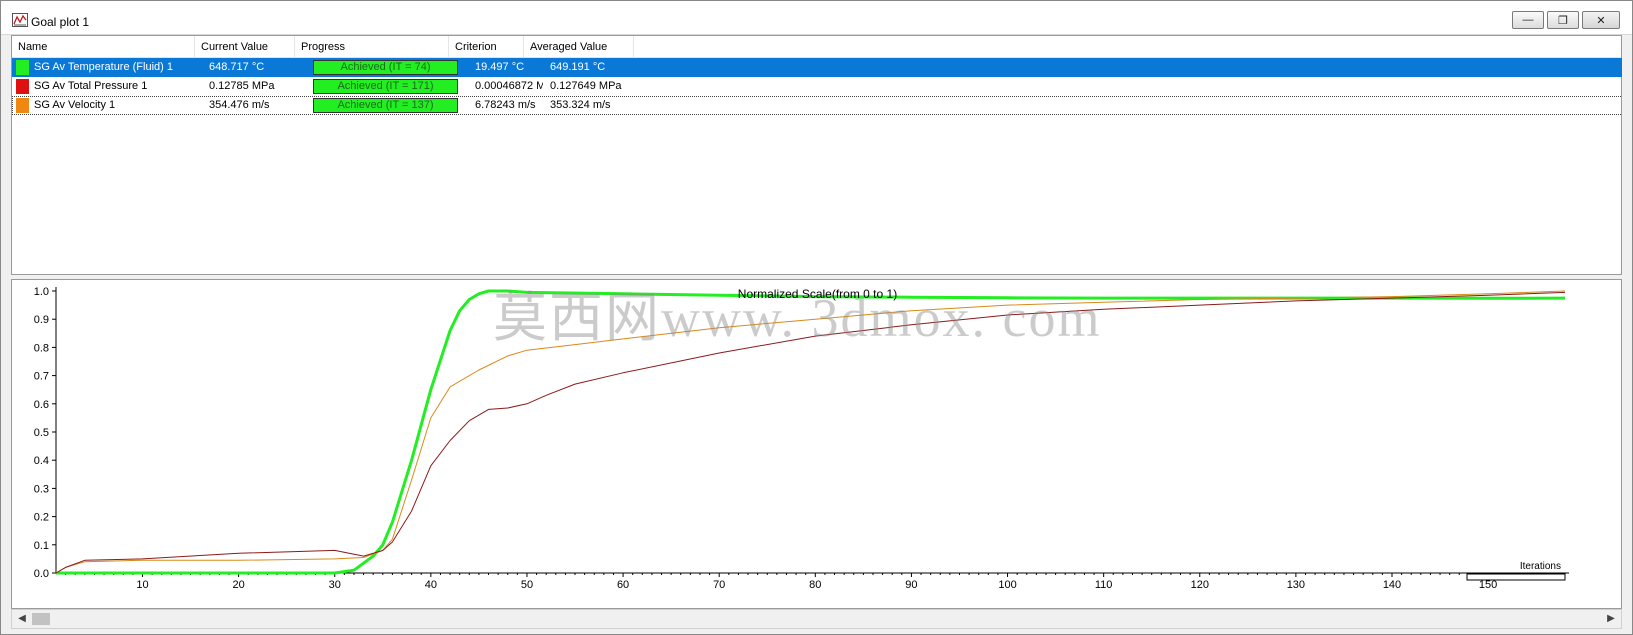 Image resolution: width=1633 pixels, height=635 pixels. What do you see at coordinates (1540, 566) in the screenshot?
I see `x-axis-label: Iterations` at bounding box center [1540, 566].